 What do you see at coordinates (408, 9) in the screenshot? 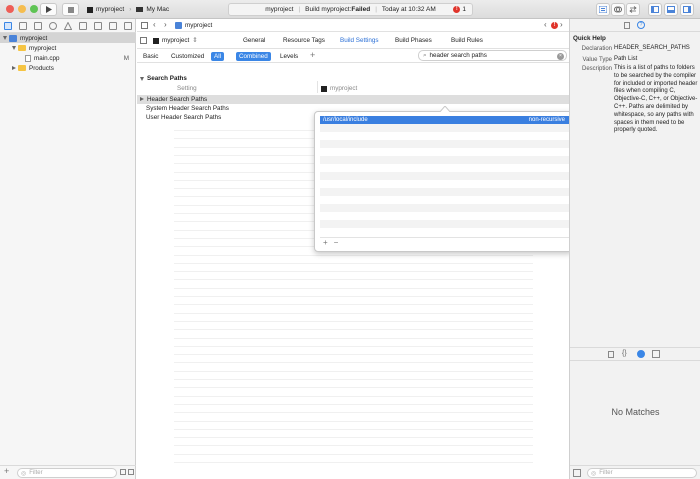
I see `status-time: Today at 10:32 AM` at bounding box center [408, 9].